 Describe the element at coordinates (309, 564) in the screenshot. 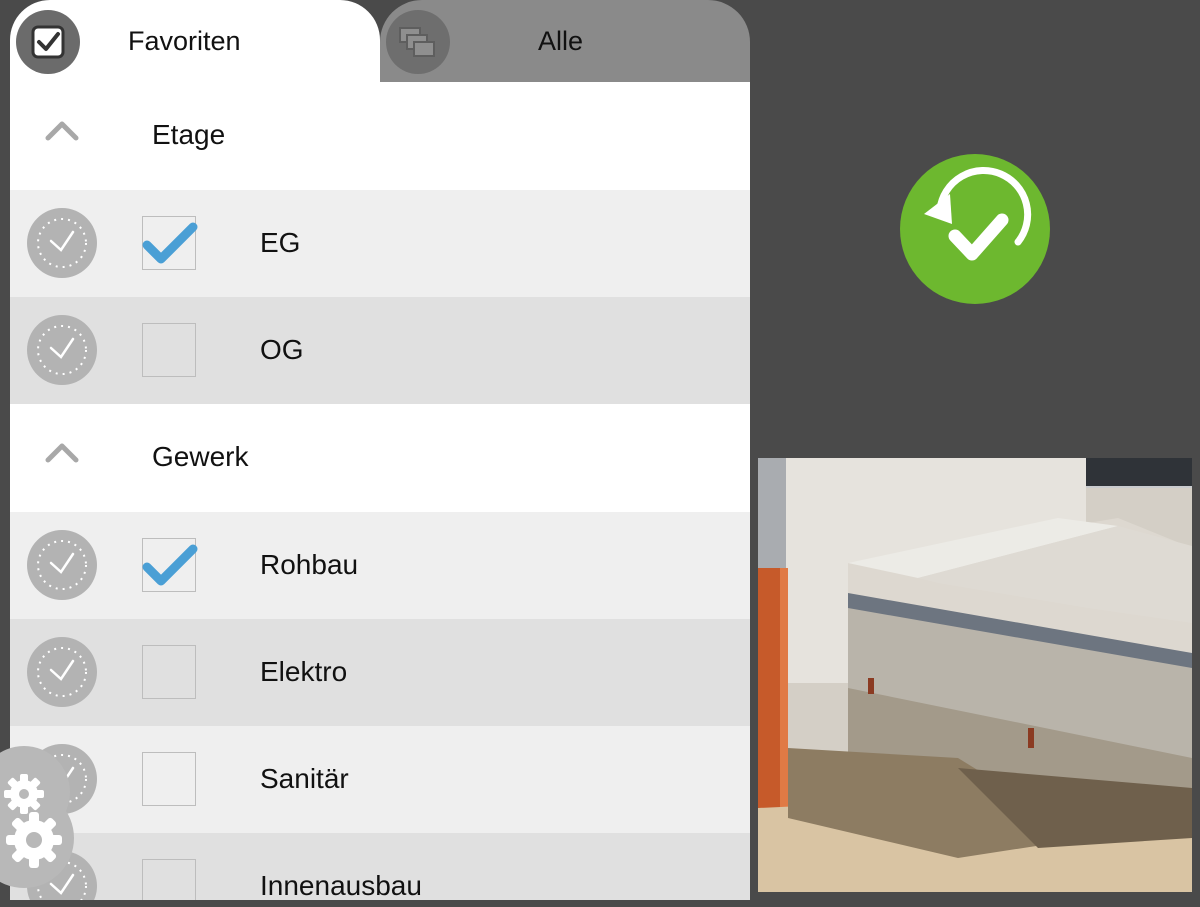

I see `list-item-label: Rohbau` at that location.